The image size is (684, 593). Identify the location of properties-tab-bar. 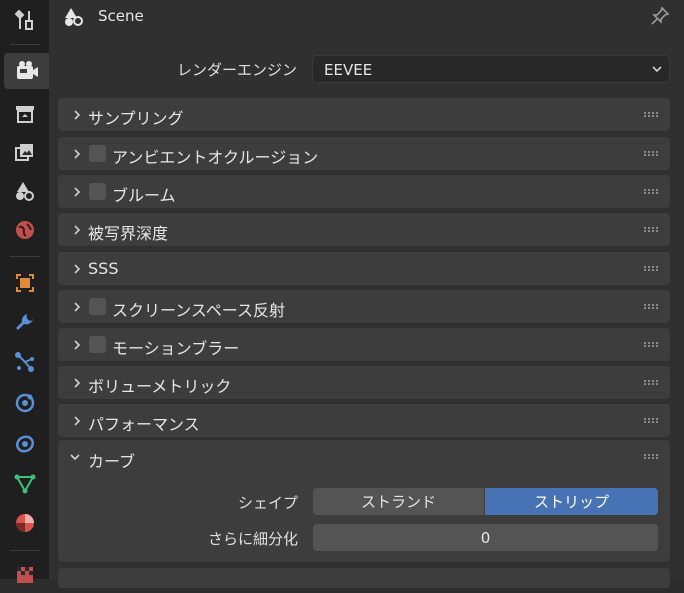
(24, 291).